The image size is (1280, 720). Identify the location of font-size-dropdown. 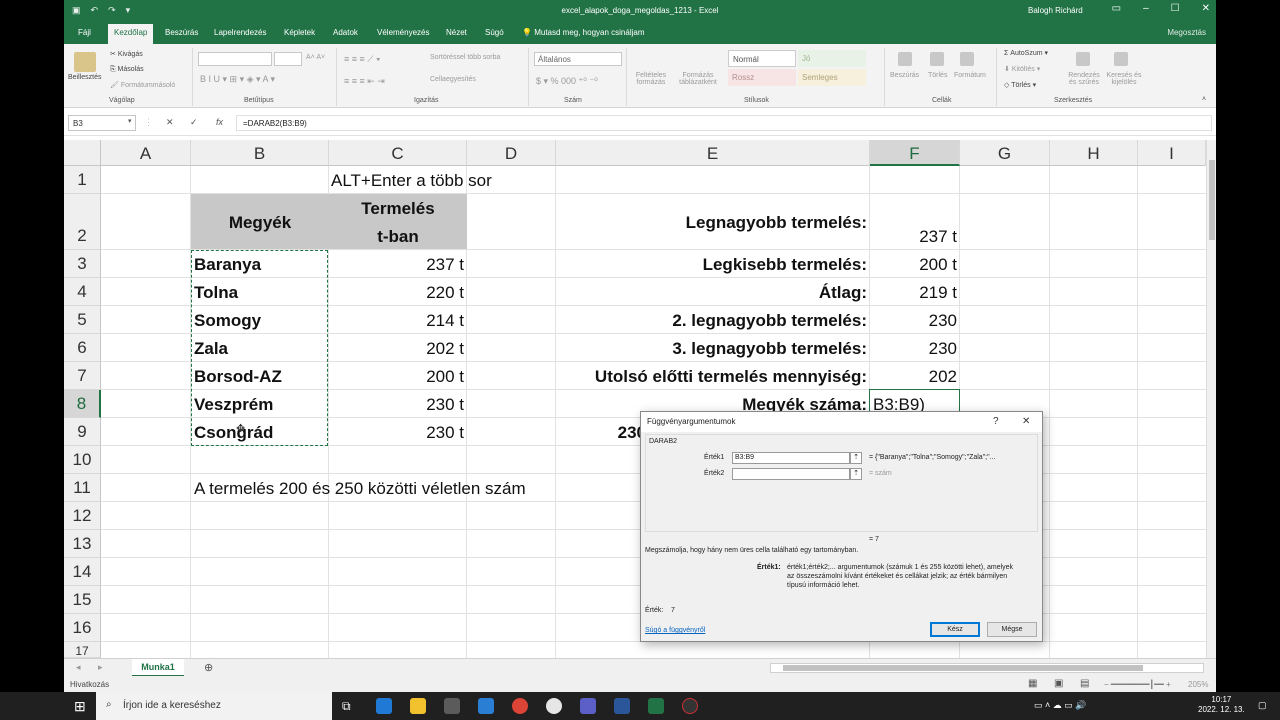
(288, 59).